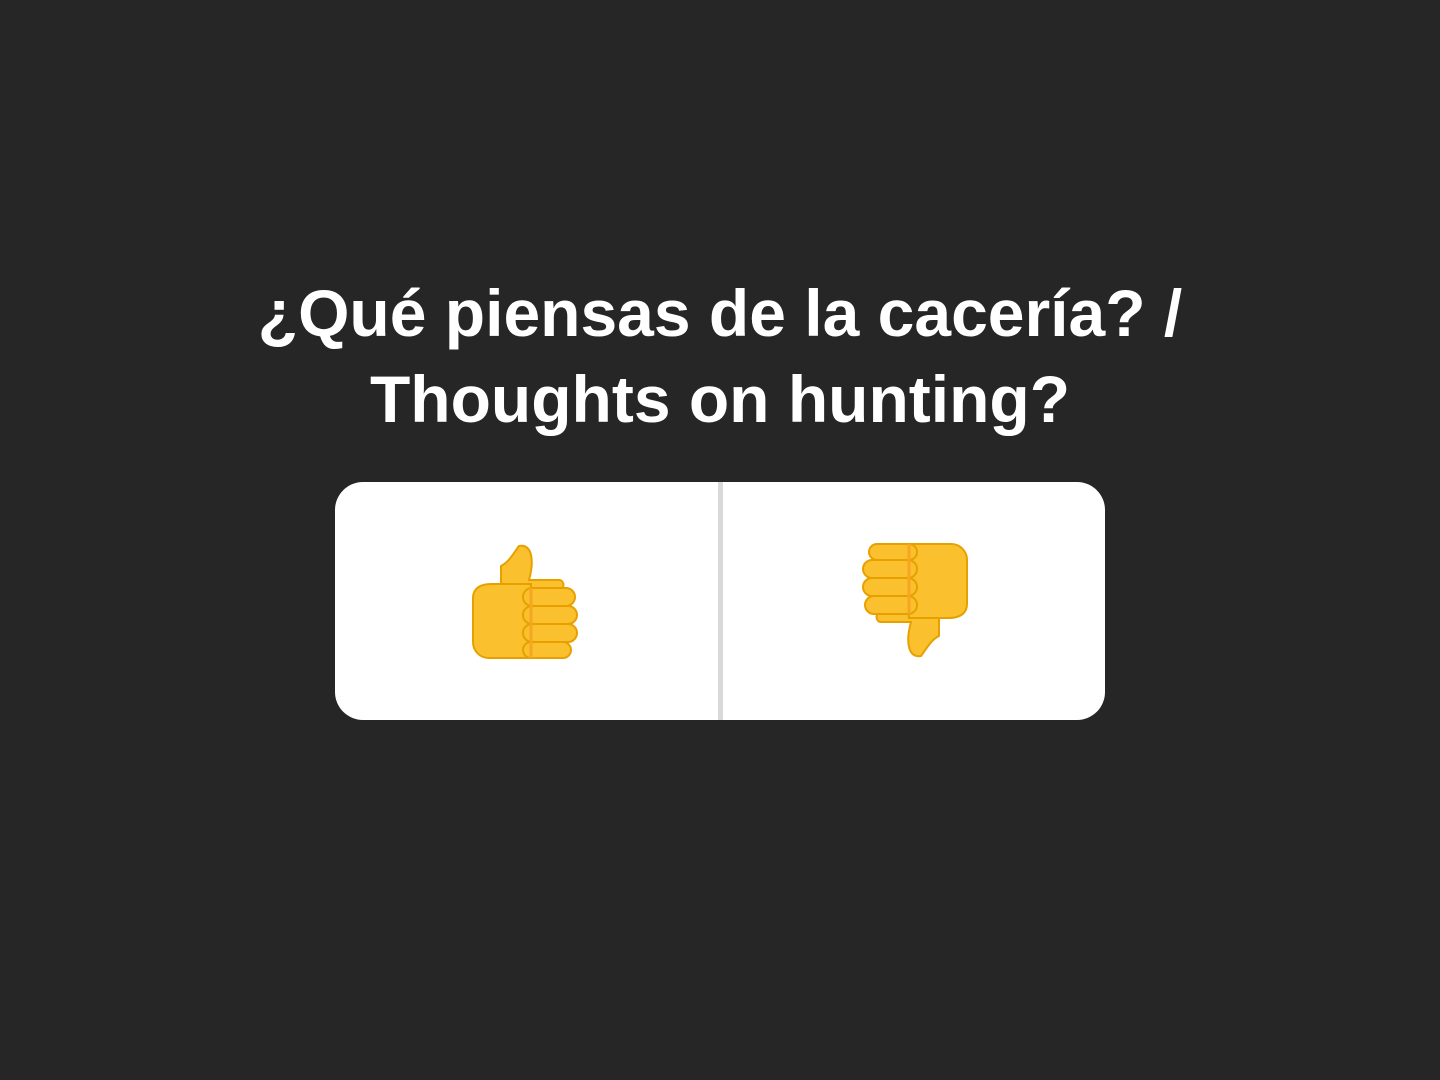 Image resolution: width=1440 pixels, height=1080 pixels. I want to click on poll-card, so click(720, 601).